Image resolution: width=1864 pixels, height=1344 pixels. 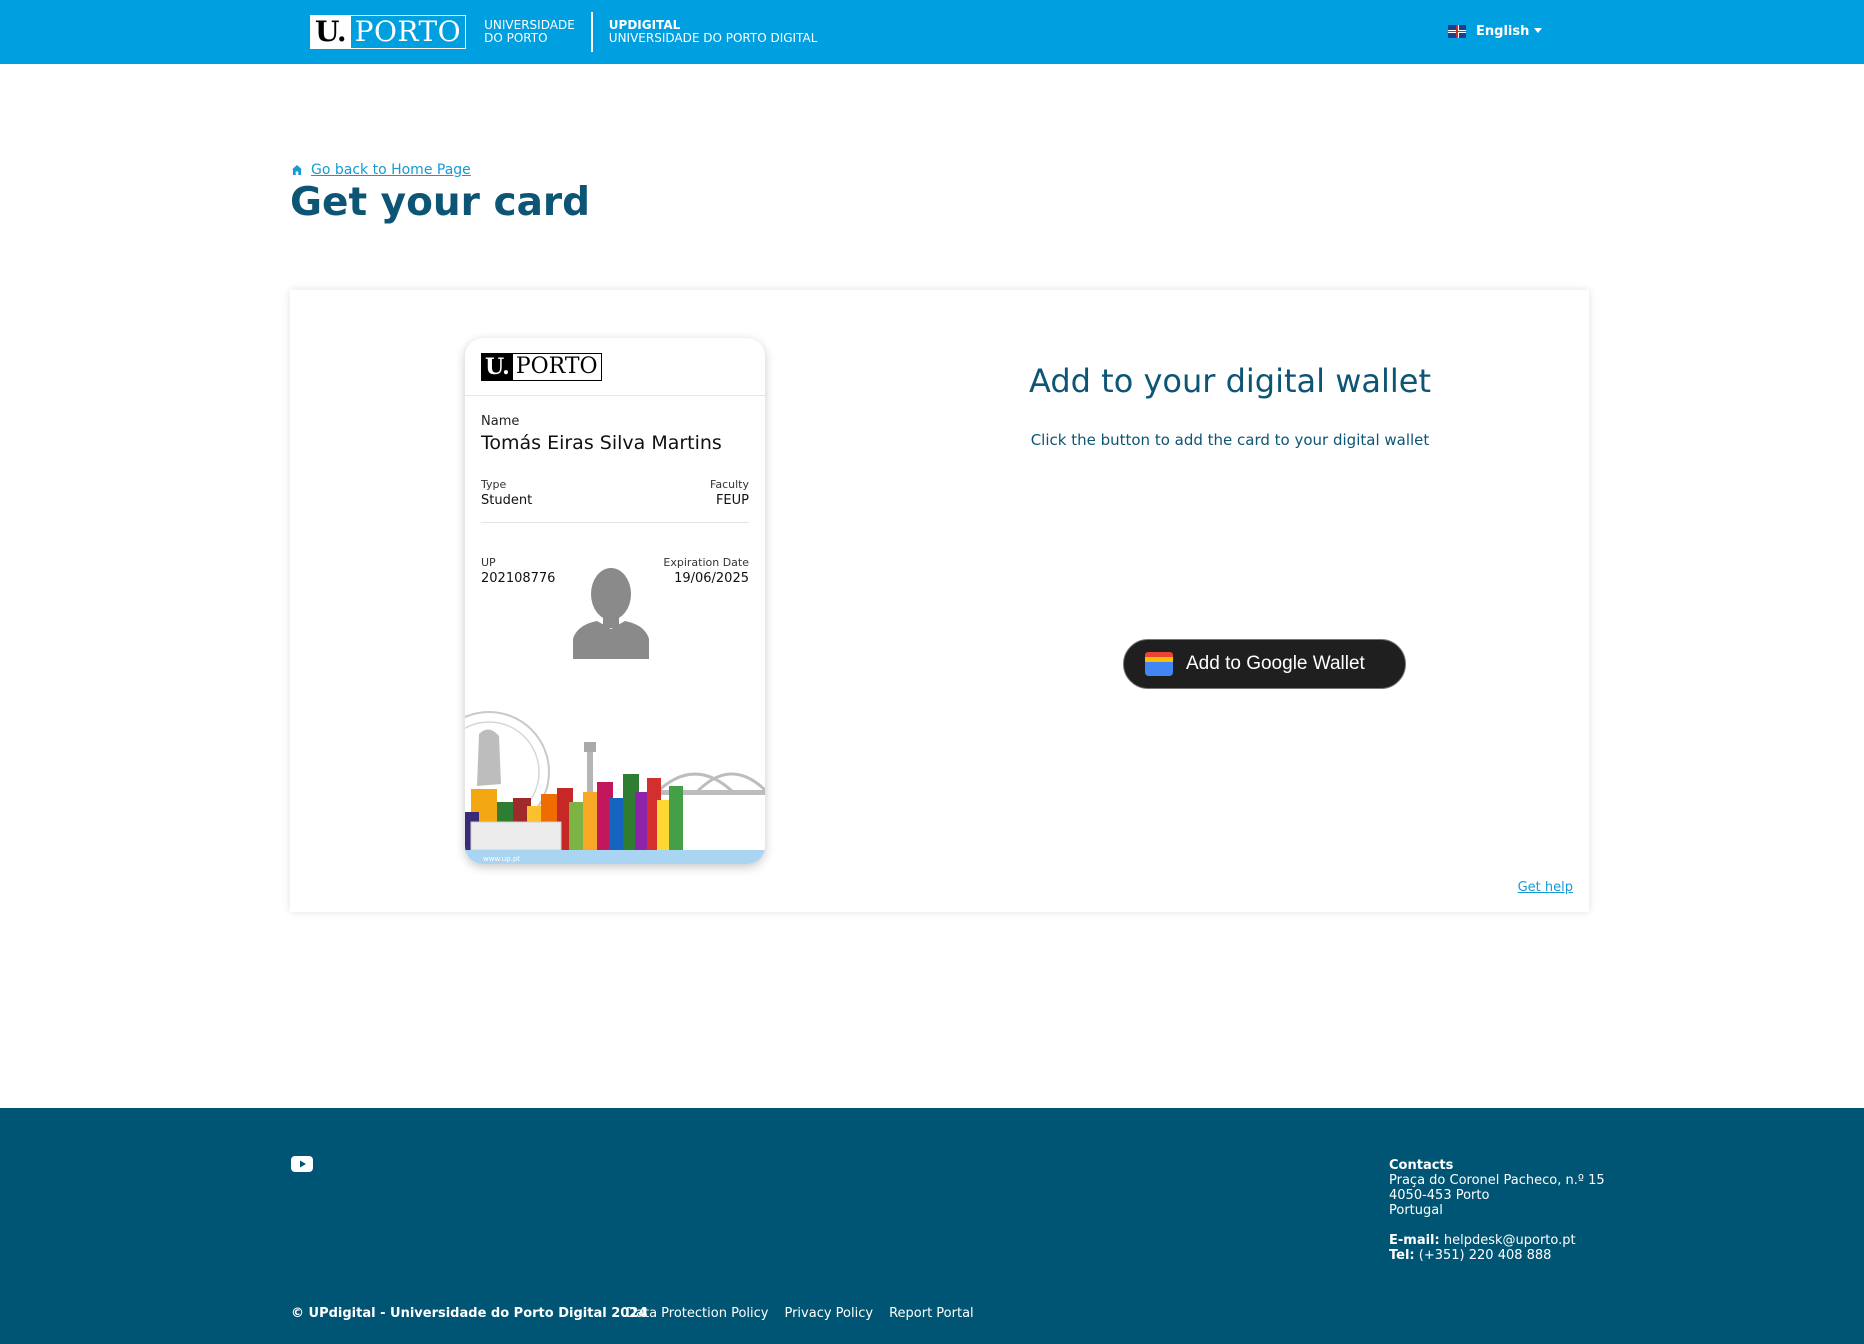 What do you see at coordinates (1421, 1165) in the screenshot?
I see `contacts-title: Contacts` at bounding box center [1421, 1165].